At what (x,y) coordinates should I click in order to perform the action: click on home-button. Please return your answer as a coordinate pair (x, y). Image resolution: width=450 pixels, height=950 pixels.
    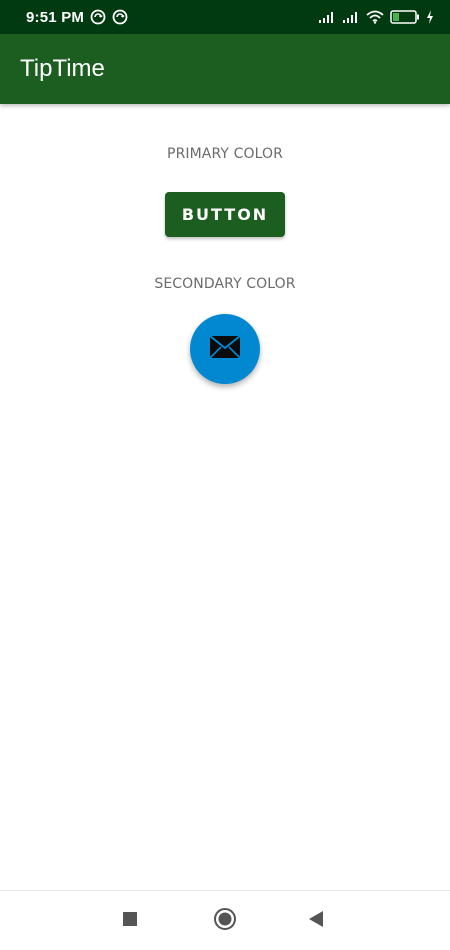
    Looking at the image, I should click on (225, 920).